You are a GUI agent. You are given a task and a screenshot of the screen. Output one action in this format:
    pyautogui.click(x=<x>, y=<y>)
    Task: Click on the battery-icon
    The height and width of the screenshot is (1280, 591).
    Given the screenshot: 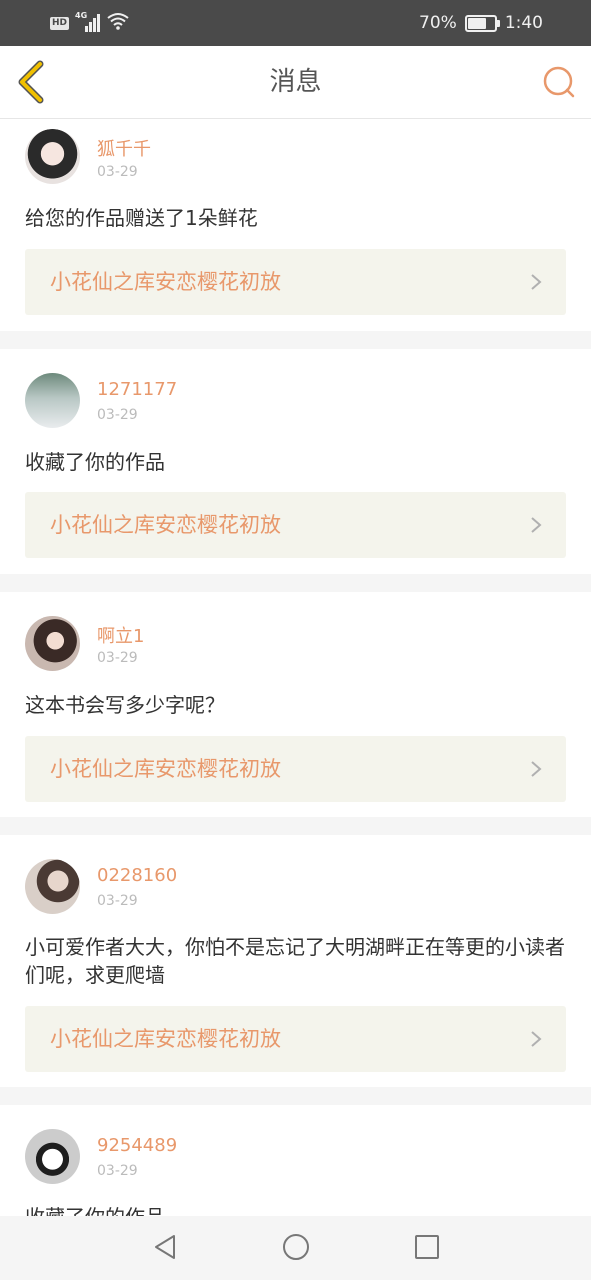 What is the action you would take?
    pyautogui.click(x=482, y=23)
    